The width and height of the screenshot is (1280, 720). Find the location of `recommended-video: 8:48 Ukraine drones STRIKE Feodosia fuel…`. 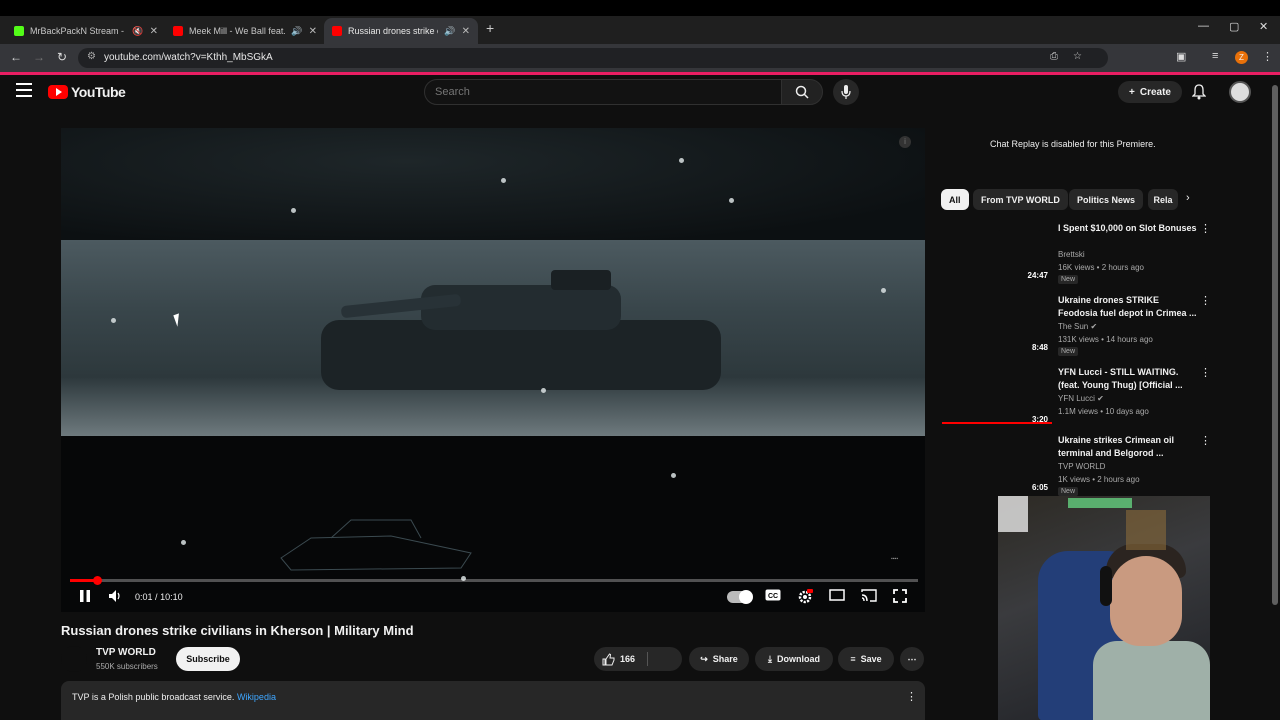

recommended-video: 8:48 Ukraine drones STRIKE Feodosia fuel… is located at coordinates (1077, 328).